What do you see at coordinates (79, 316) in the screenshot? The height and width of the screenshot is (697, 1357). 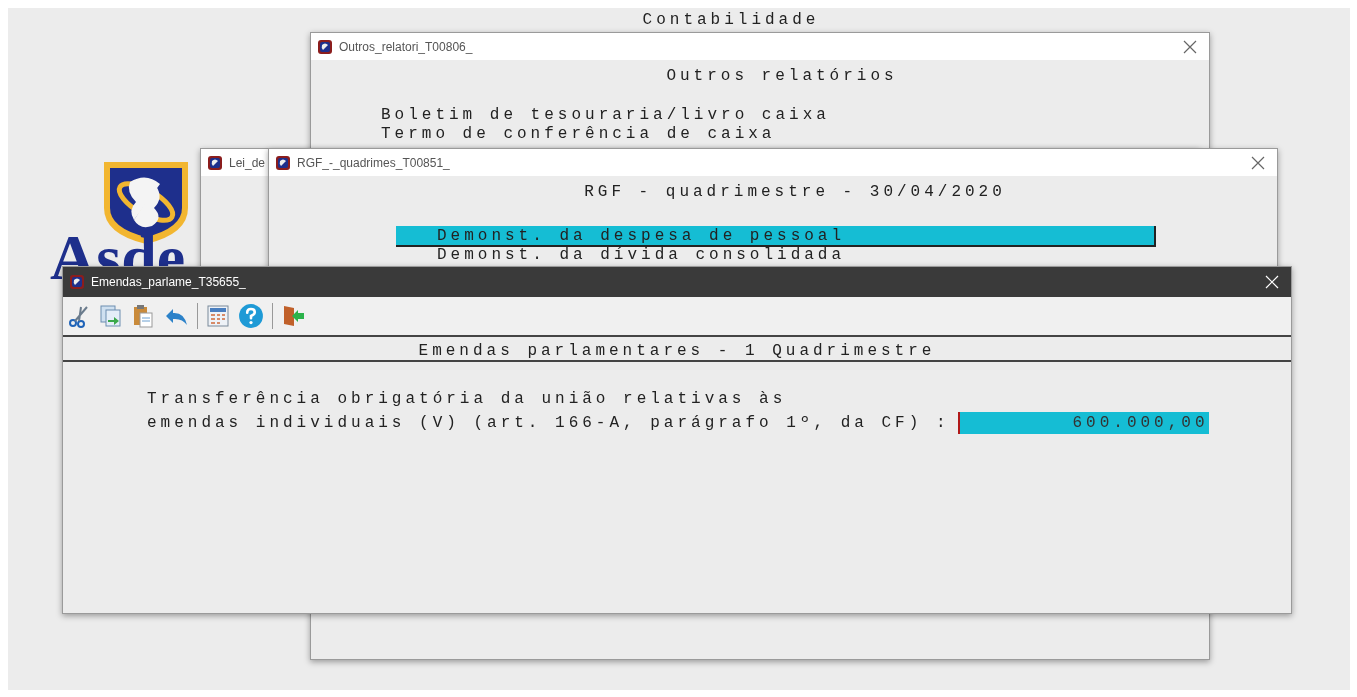 I see `scissors-icon` at bounding box center [79, 316].